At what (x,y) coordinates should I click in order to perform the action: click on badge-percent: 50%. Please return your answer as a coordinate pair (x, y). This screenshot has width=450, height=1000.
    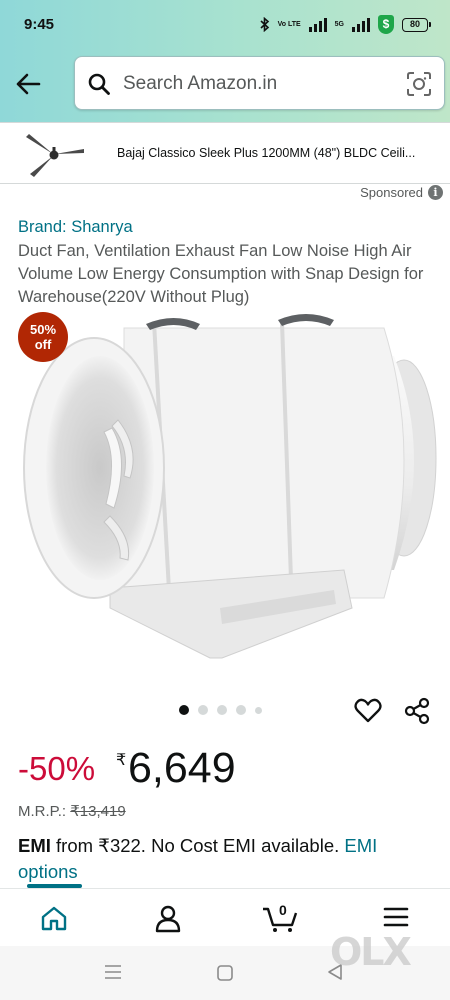
    Looking at the image, I should click on (43, 329).